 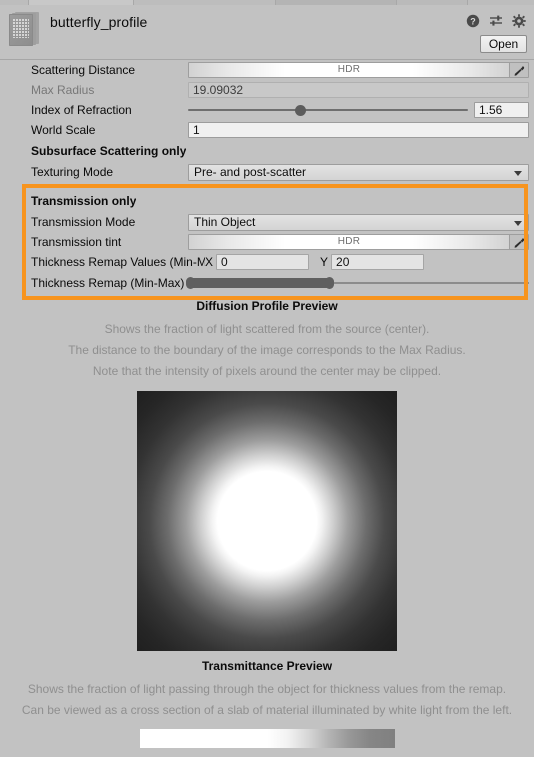 I want to click on row-index-of-refraction: Index of Refraction 1.56, so click(x=267, y=110).